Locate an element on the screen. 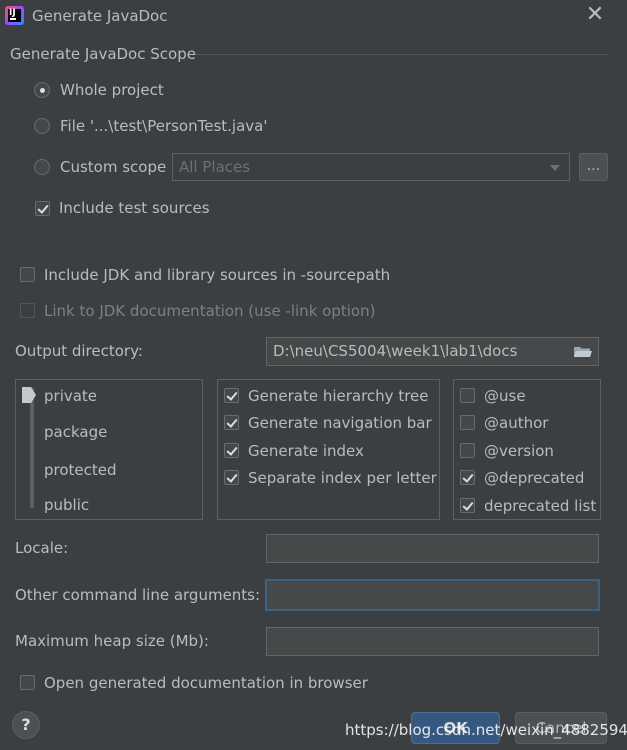  generate-hierarchy-label: Generate hierarchy tree is located at coordinates (338, 396).